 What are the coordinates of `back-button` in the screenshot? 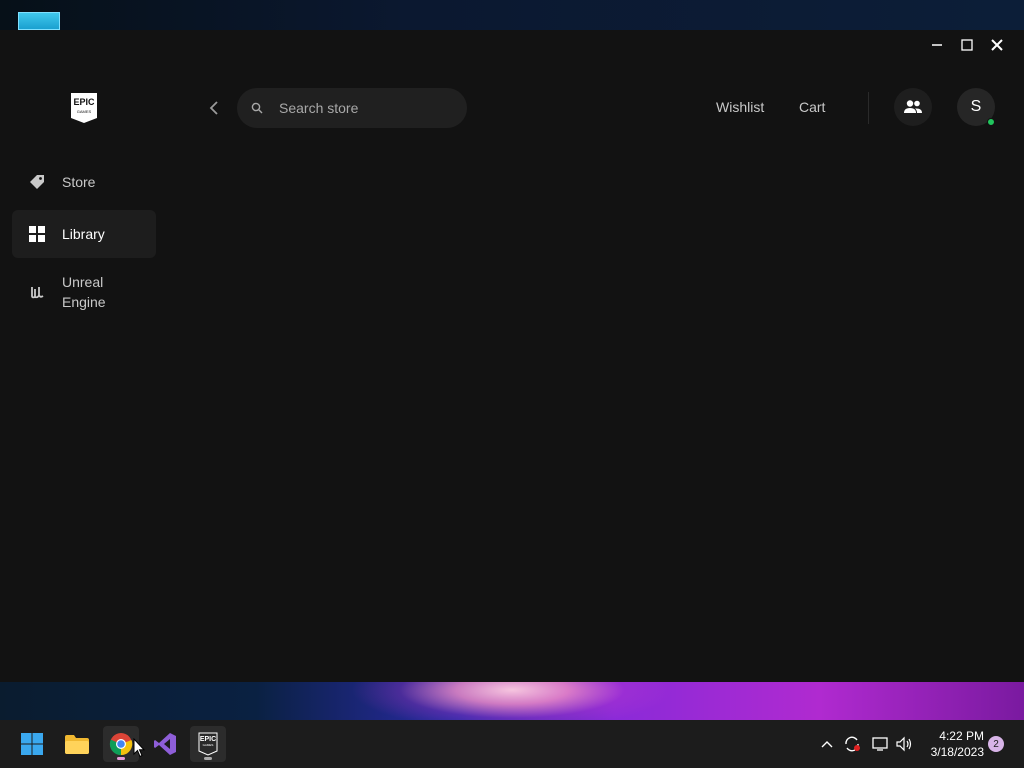 It's located at (214, 108).